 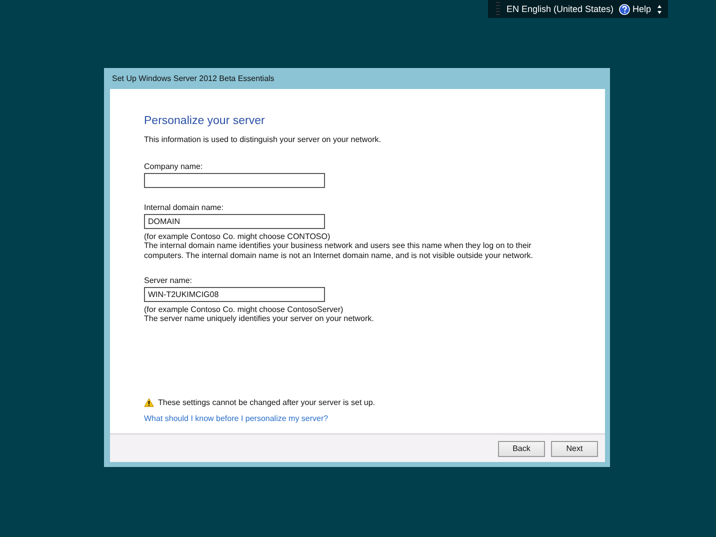 I want to click on input-field: DOMAIN, so click(x=234, y=221).